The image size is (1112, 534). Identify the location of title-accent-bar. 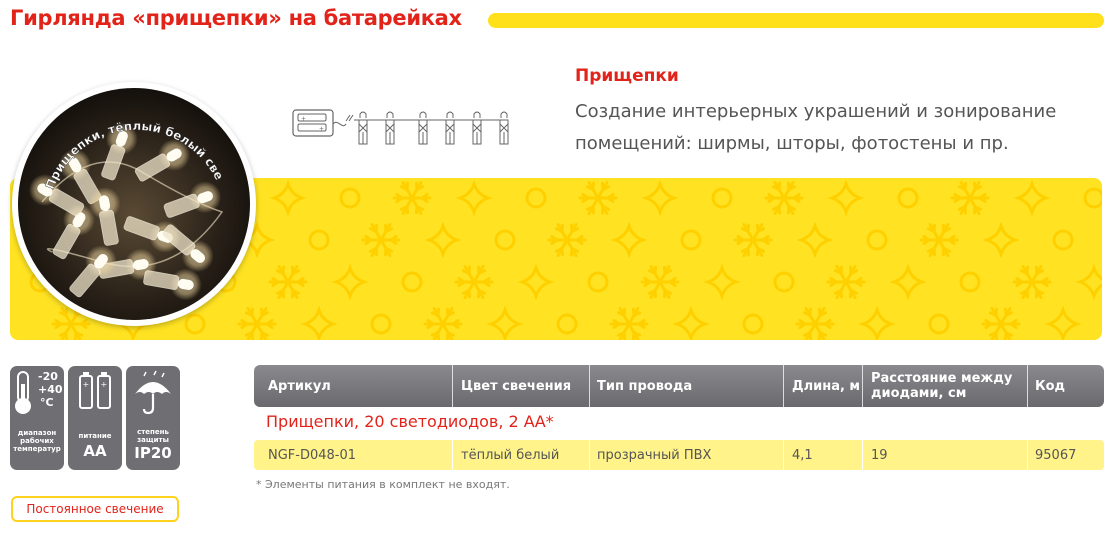
(796, 20).